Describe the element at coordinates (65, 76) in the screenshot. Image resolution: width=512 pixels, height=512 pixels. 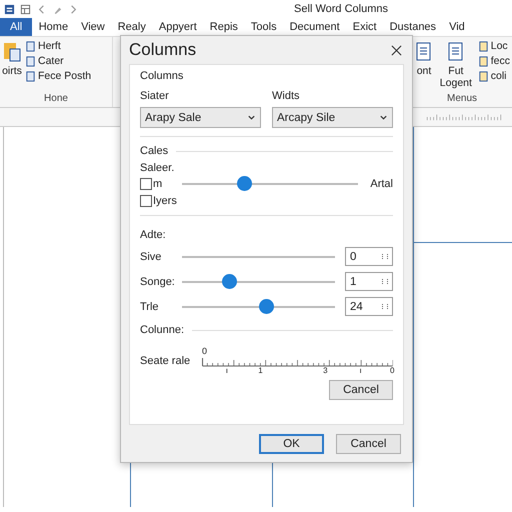
I see `ribbon-item: Fece Posth` at that location.